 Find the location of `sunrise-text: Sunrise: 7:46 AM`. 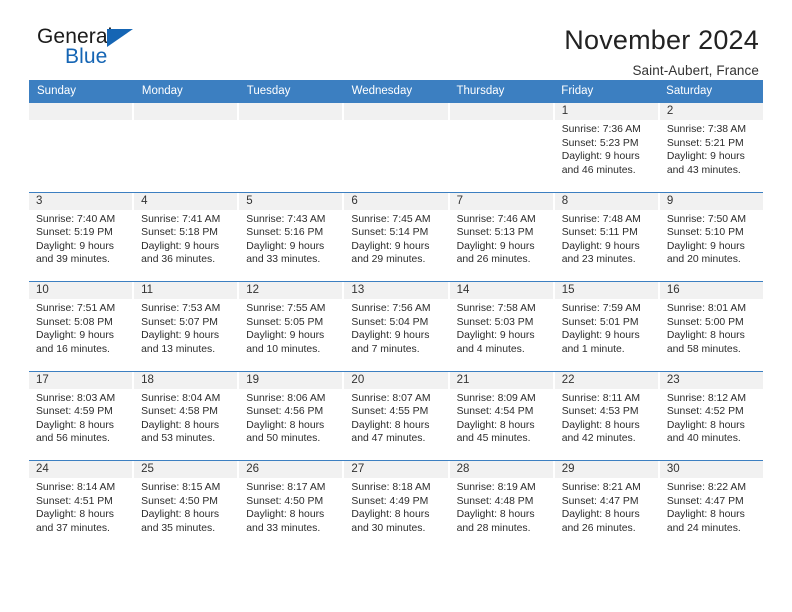

sunrise-text: Sunrise: 7:46 AM is located at coordinates (496, 219).